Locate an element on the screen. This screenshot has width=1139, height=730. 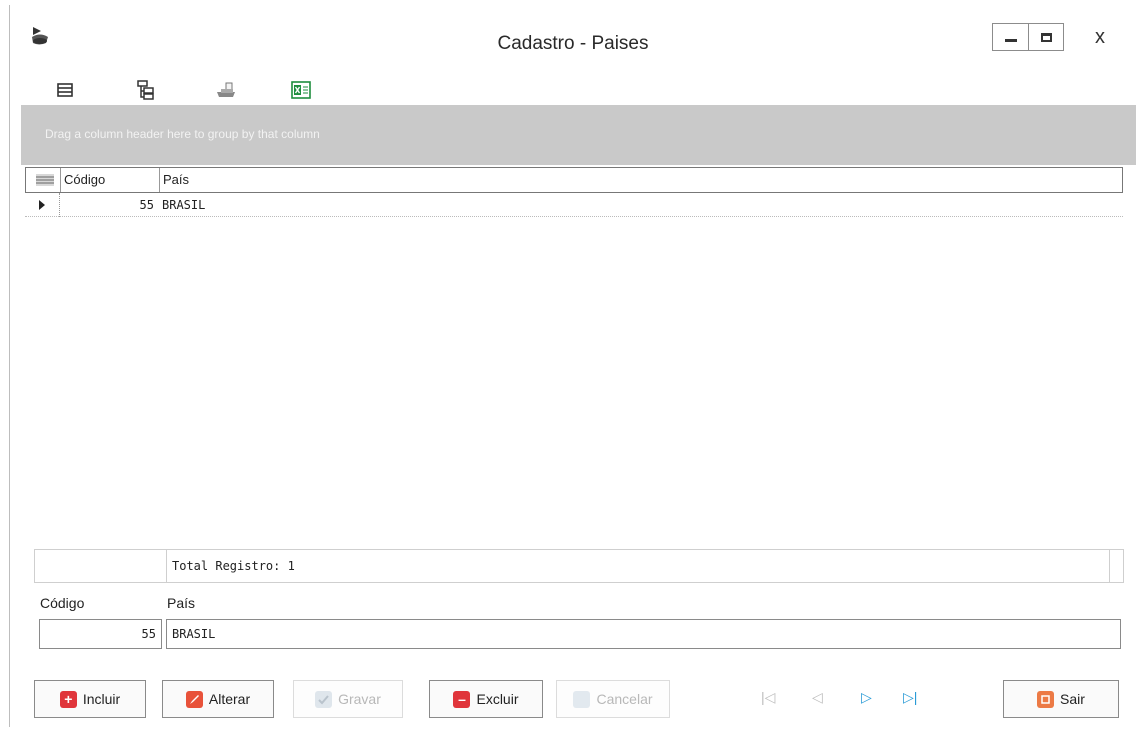
cancel-icon is located at coordinates (582, 699).